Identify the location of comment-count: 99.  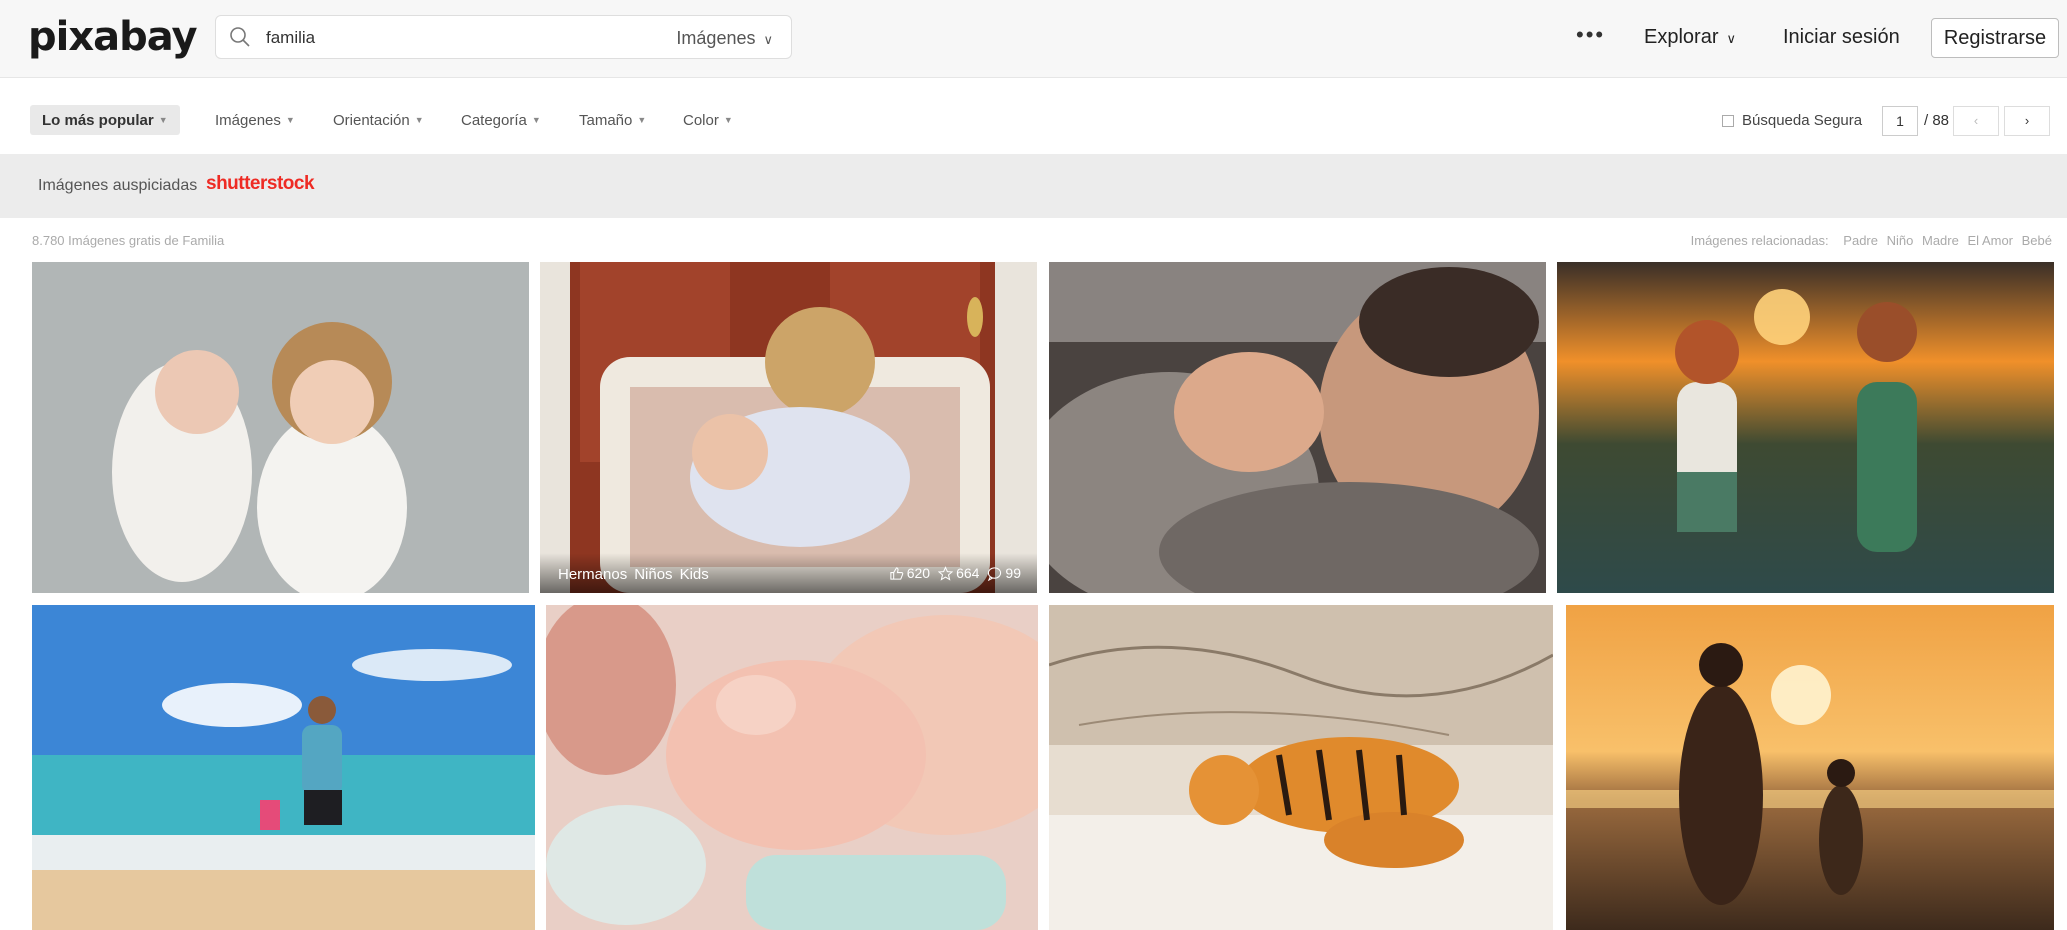
(1013, 573).